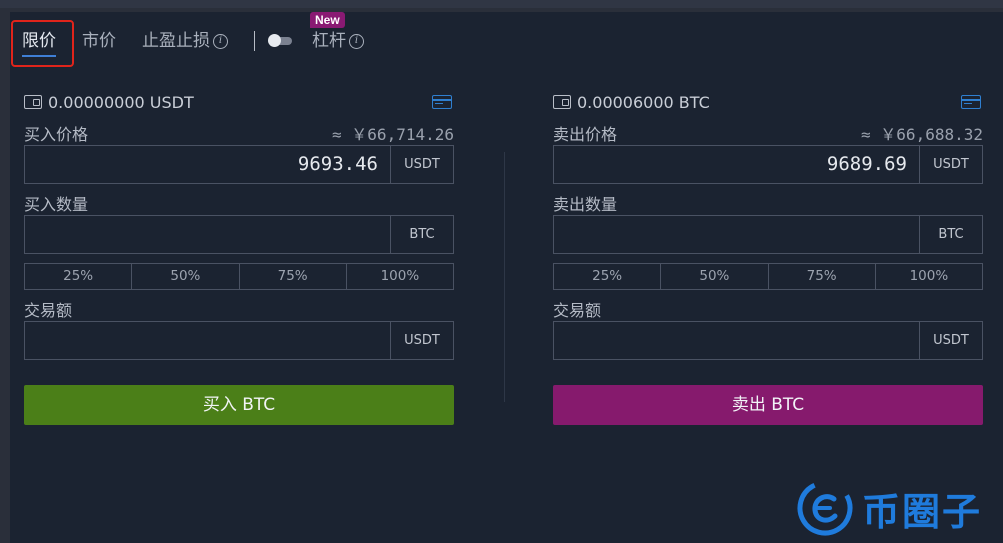 The height and width of the screenshot is (543, 1003). I want to click on new-badge: New, so click(327, 20).